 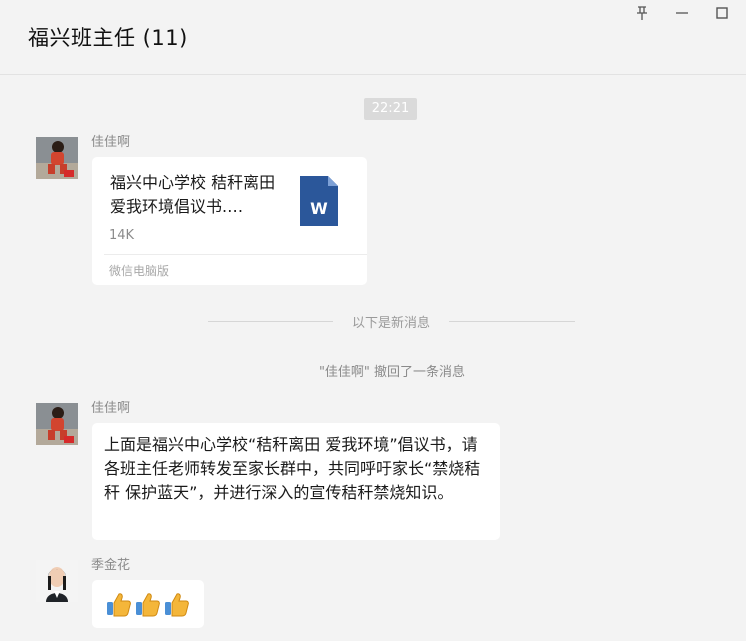 I want to click on new-messages-divider: 以下是新消息, so click(x=390, y=323).